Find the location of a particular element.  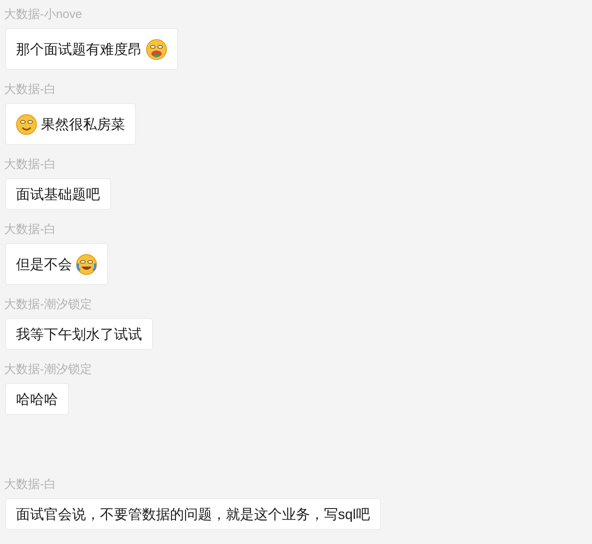

message-text: 哈哈哈 is located at coordinates (37, 399).